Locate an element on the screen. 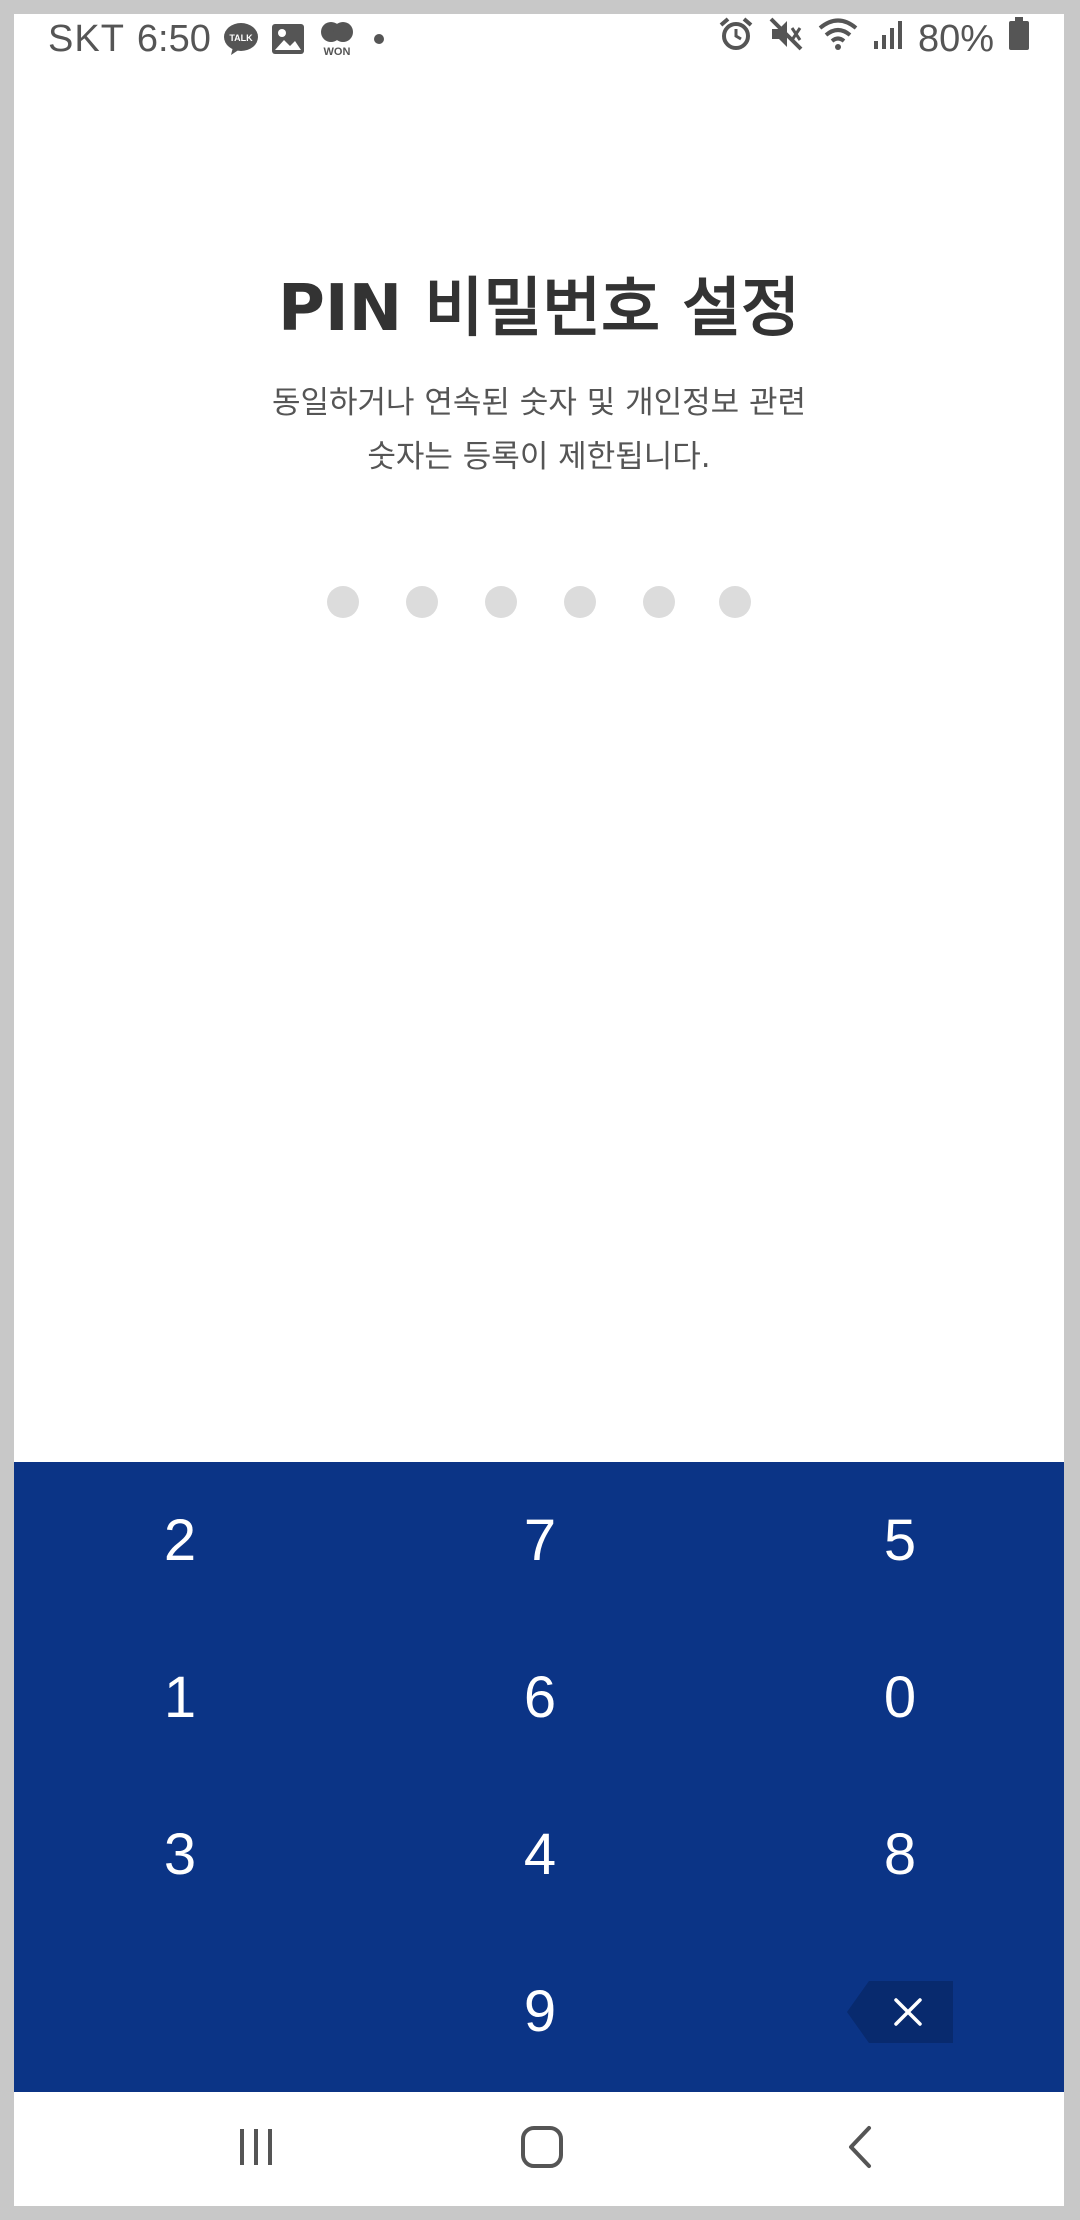 This screenshot has height=2220, width=1080. key-empty is located at coordinates (187, 2011).